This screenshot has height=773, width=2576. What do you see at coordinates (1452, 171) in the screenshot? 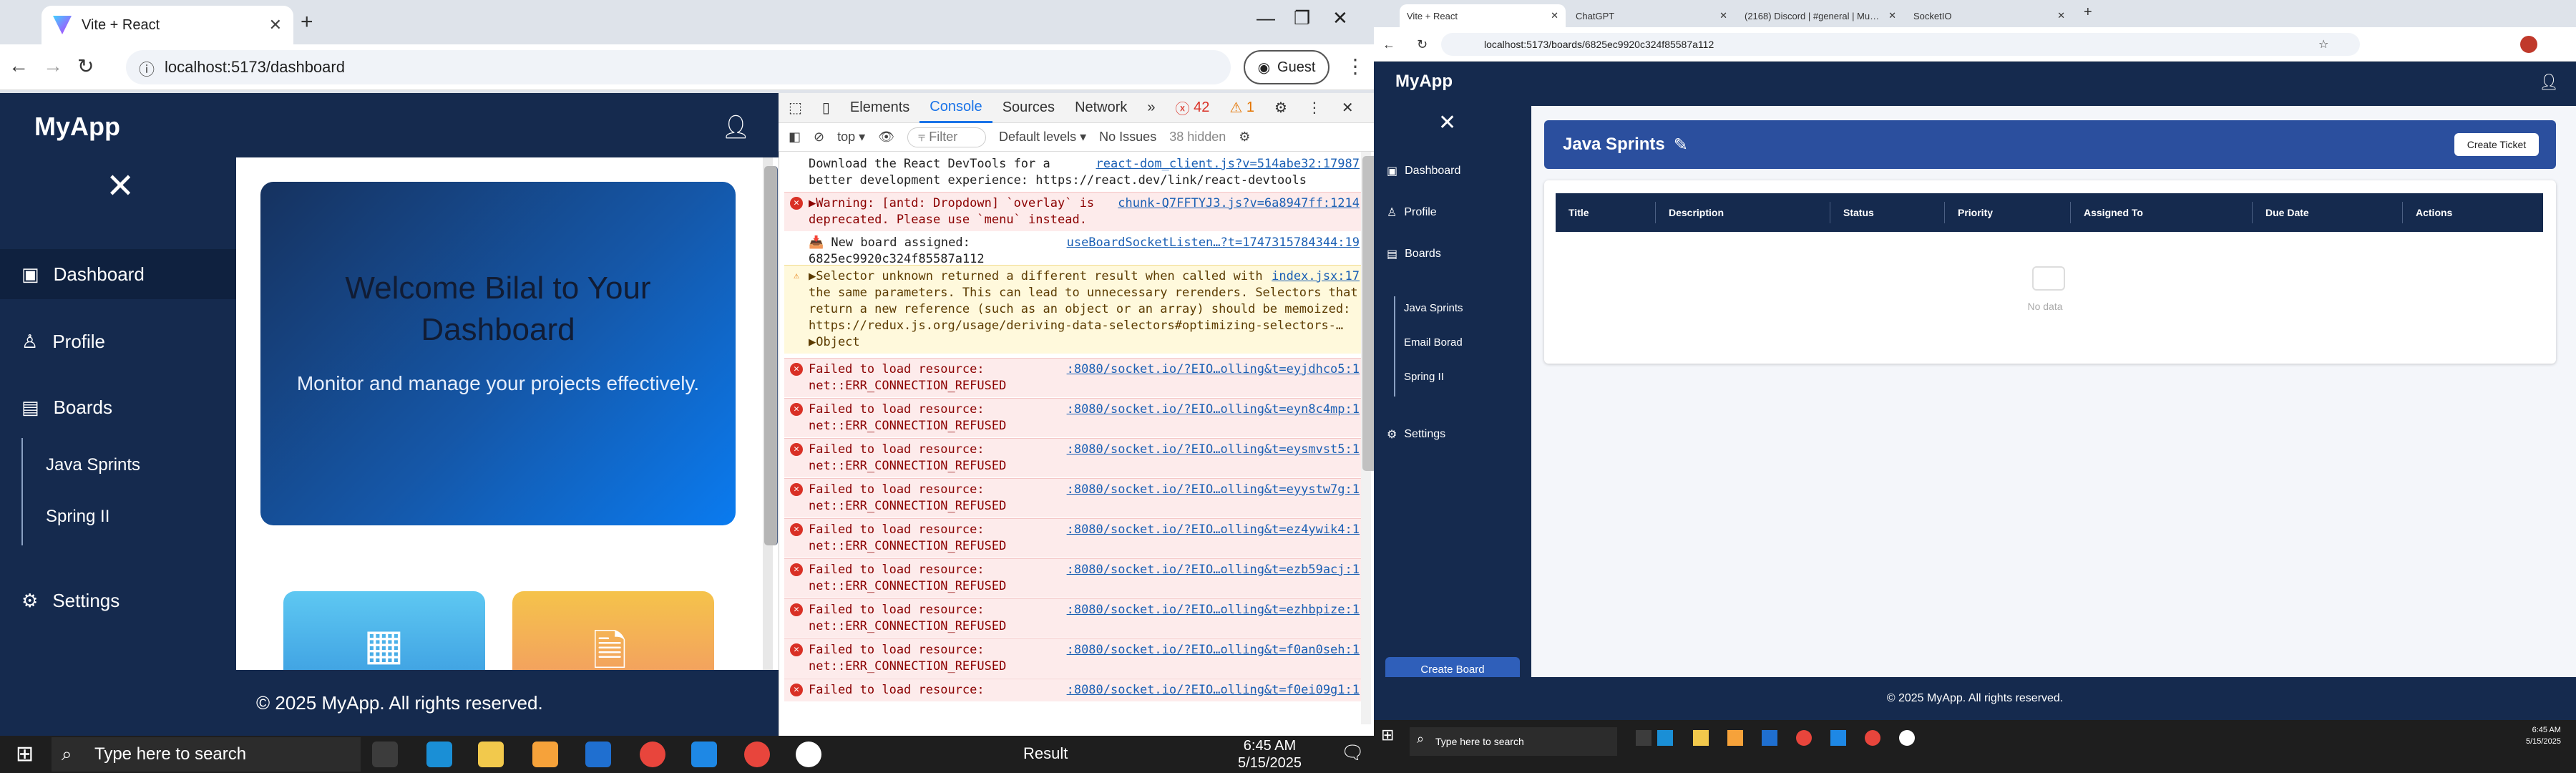
I see `sidebar-item-dashboard: ▣ Dashboard` at bounding box center [1452, 171].